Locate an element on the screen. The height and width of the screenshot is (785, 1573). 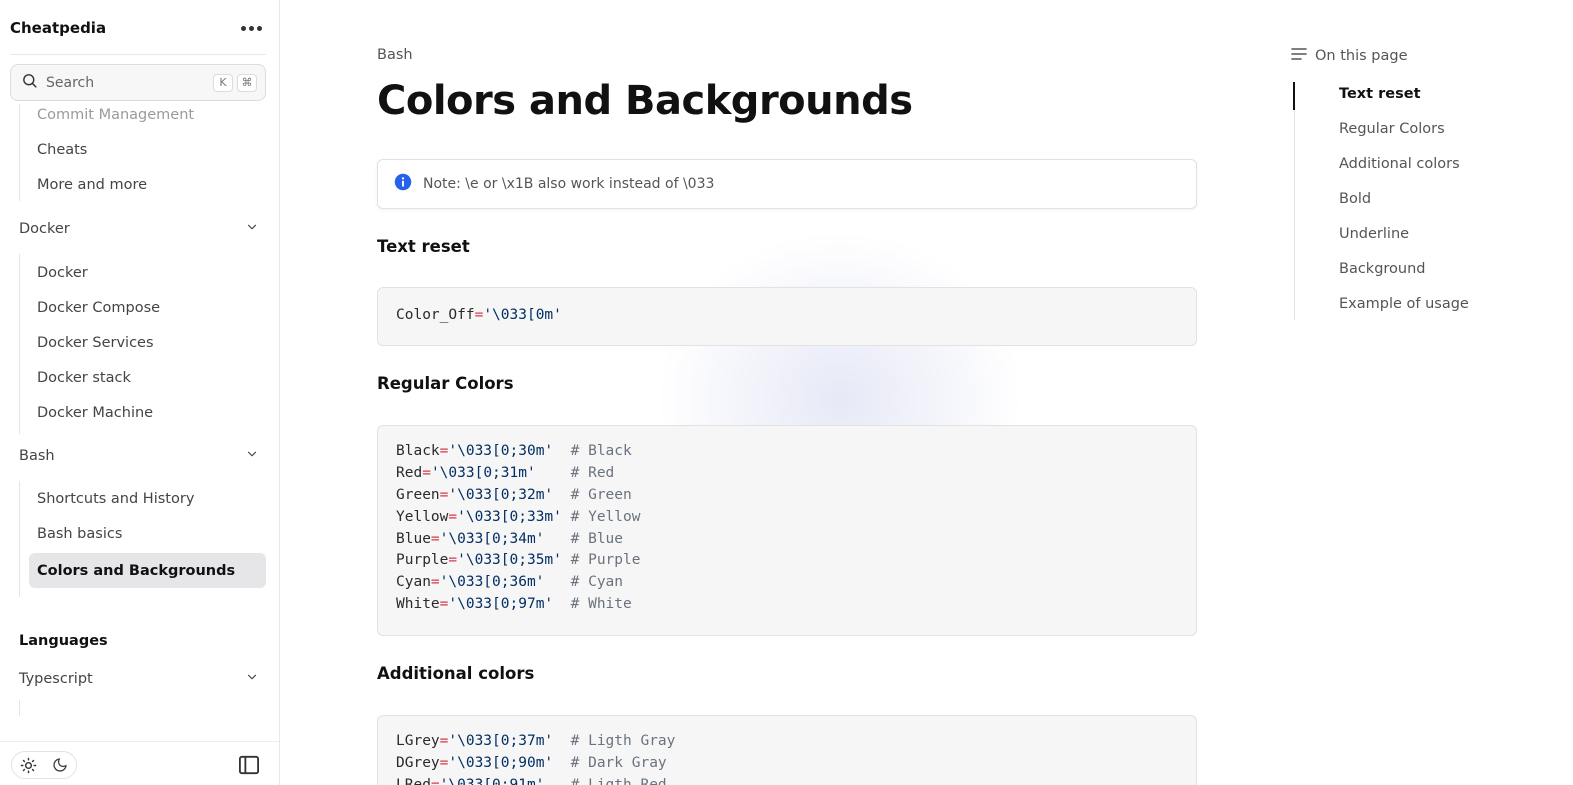
code-token-comment: # Cyan is located at coordinates (597, 582).